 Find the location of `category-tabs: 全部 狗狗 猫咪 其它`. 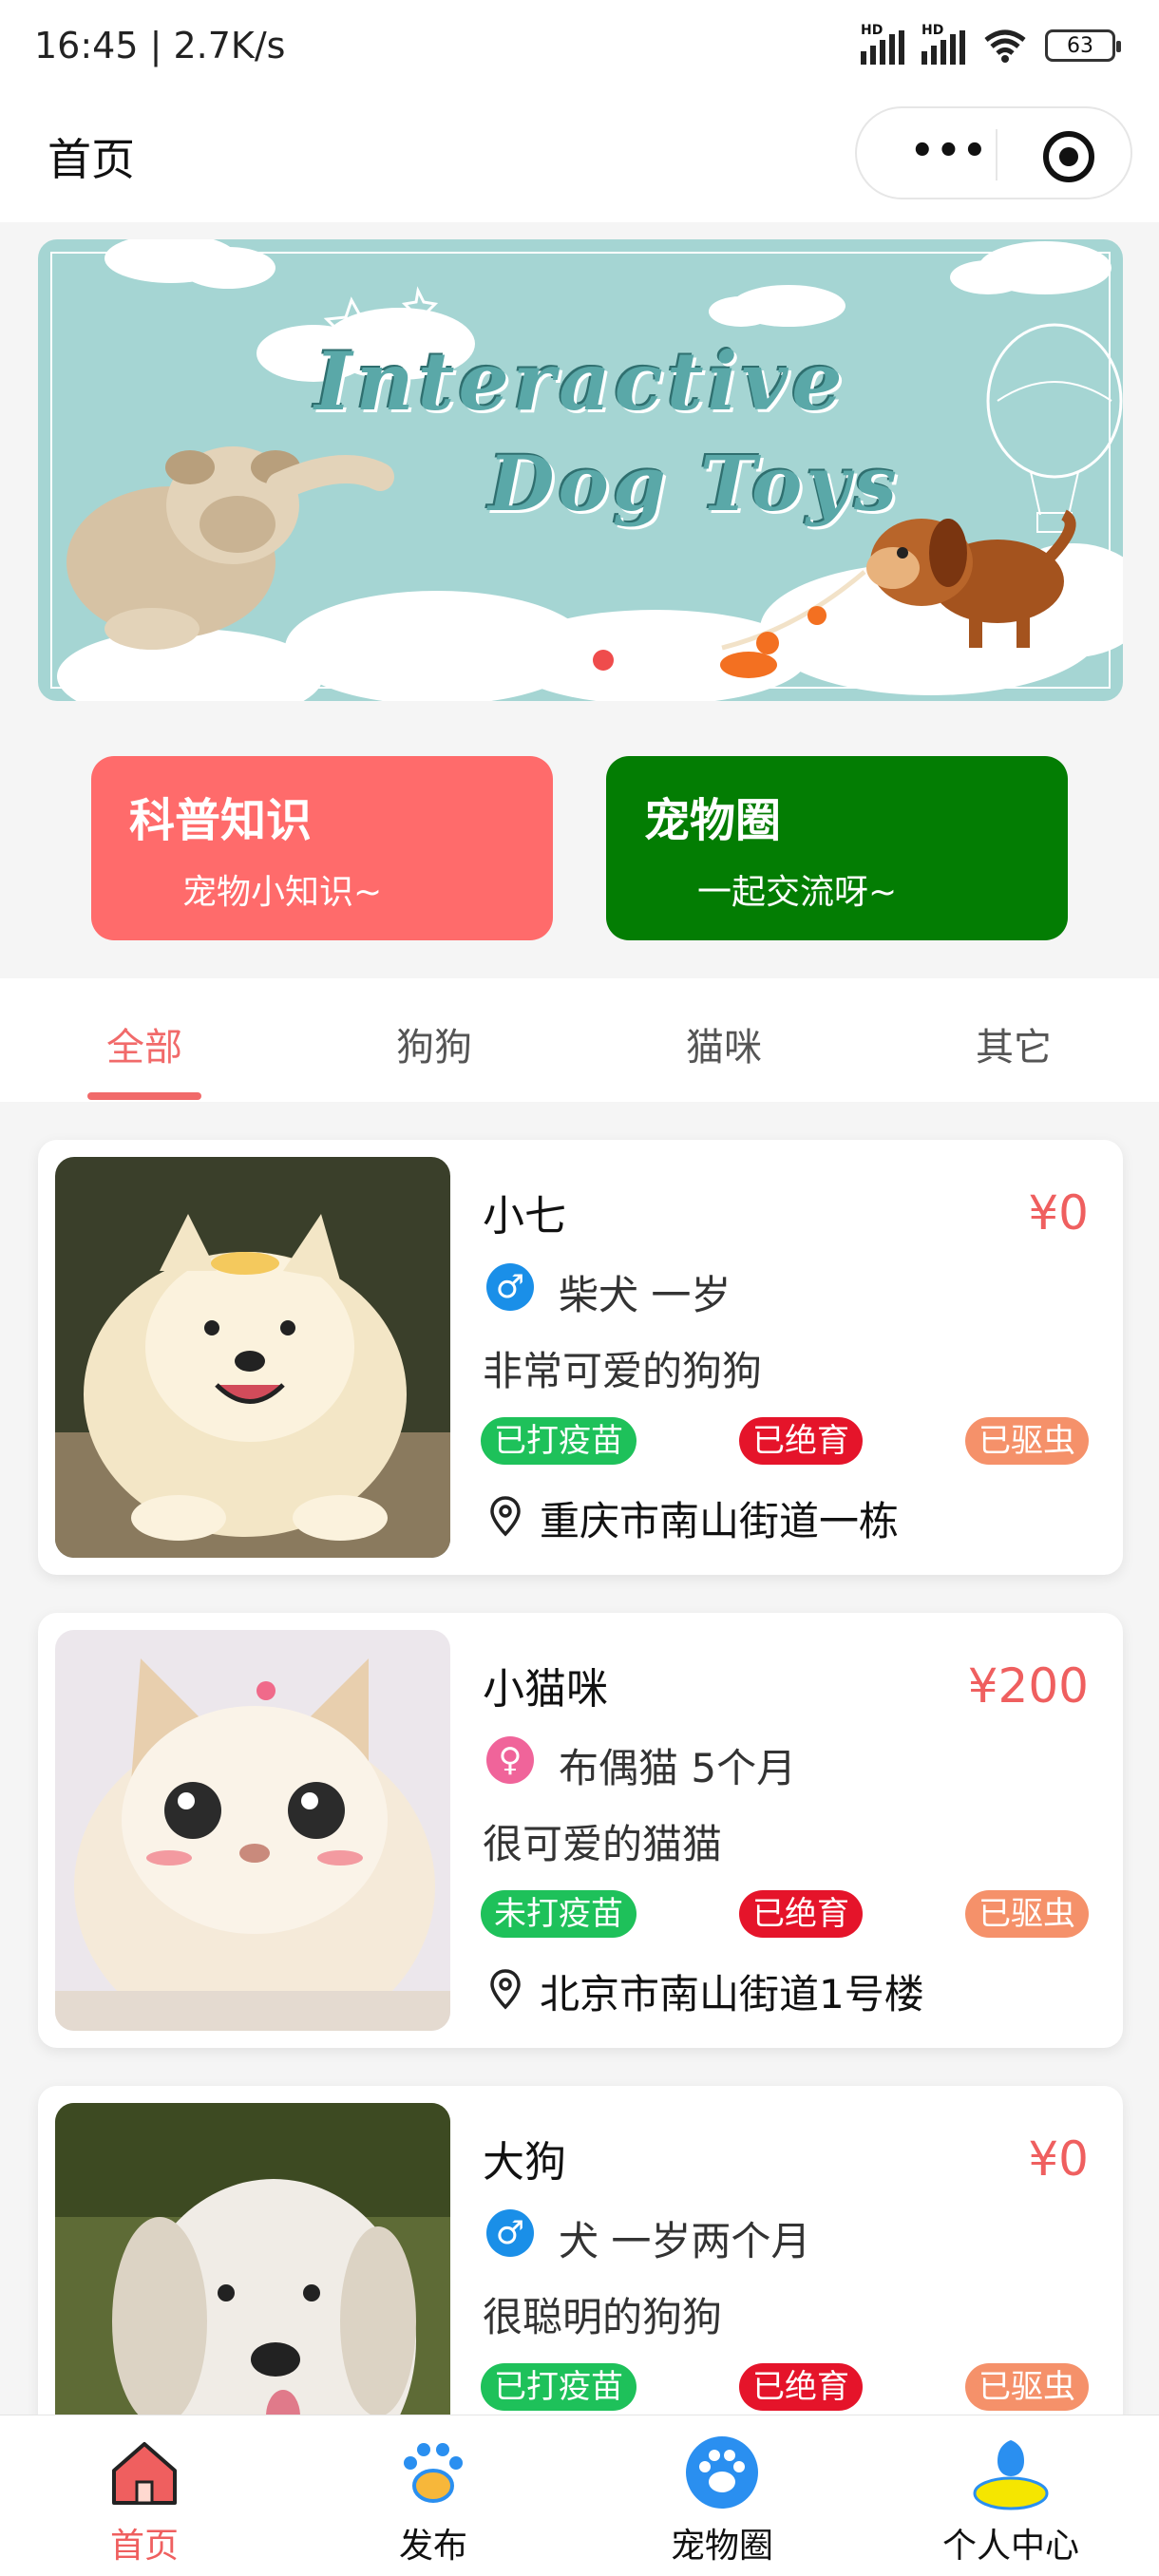

category-tabs: 全部 狗狗 猫咪 其它 is located at coordinates (579, 1040).